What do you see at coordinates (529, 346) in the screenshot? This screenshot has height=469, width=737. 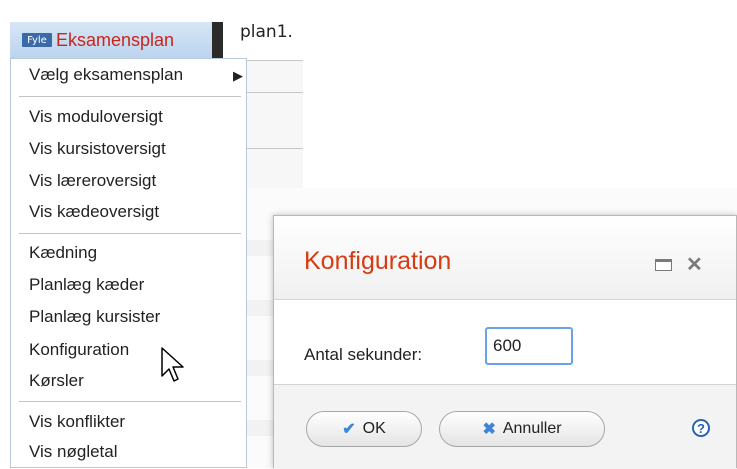 I see `antal-sekunder-input` at bounding box center [529, 346].